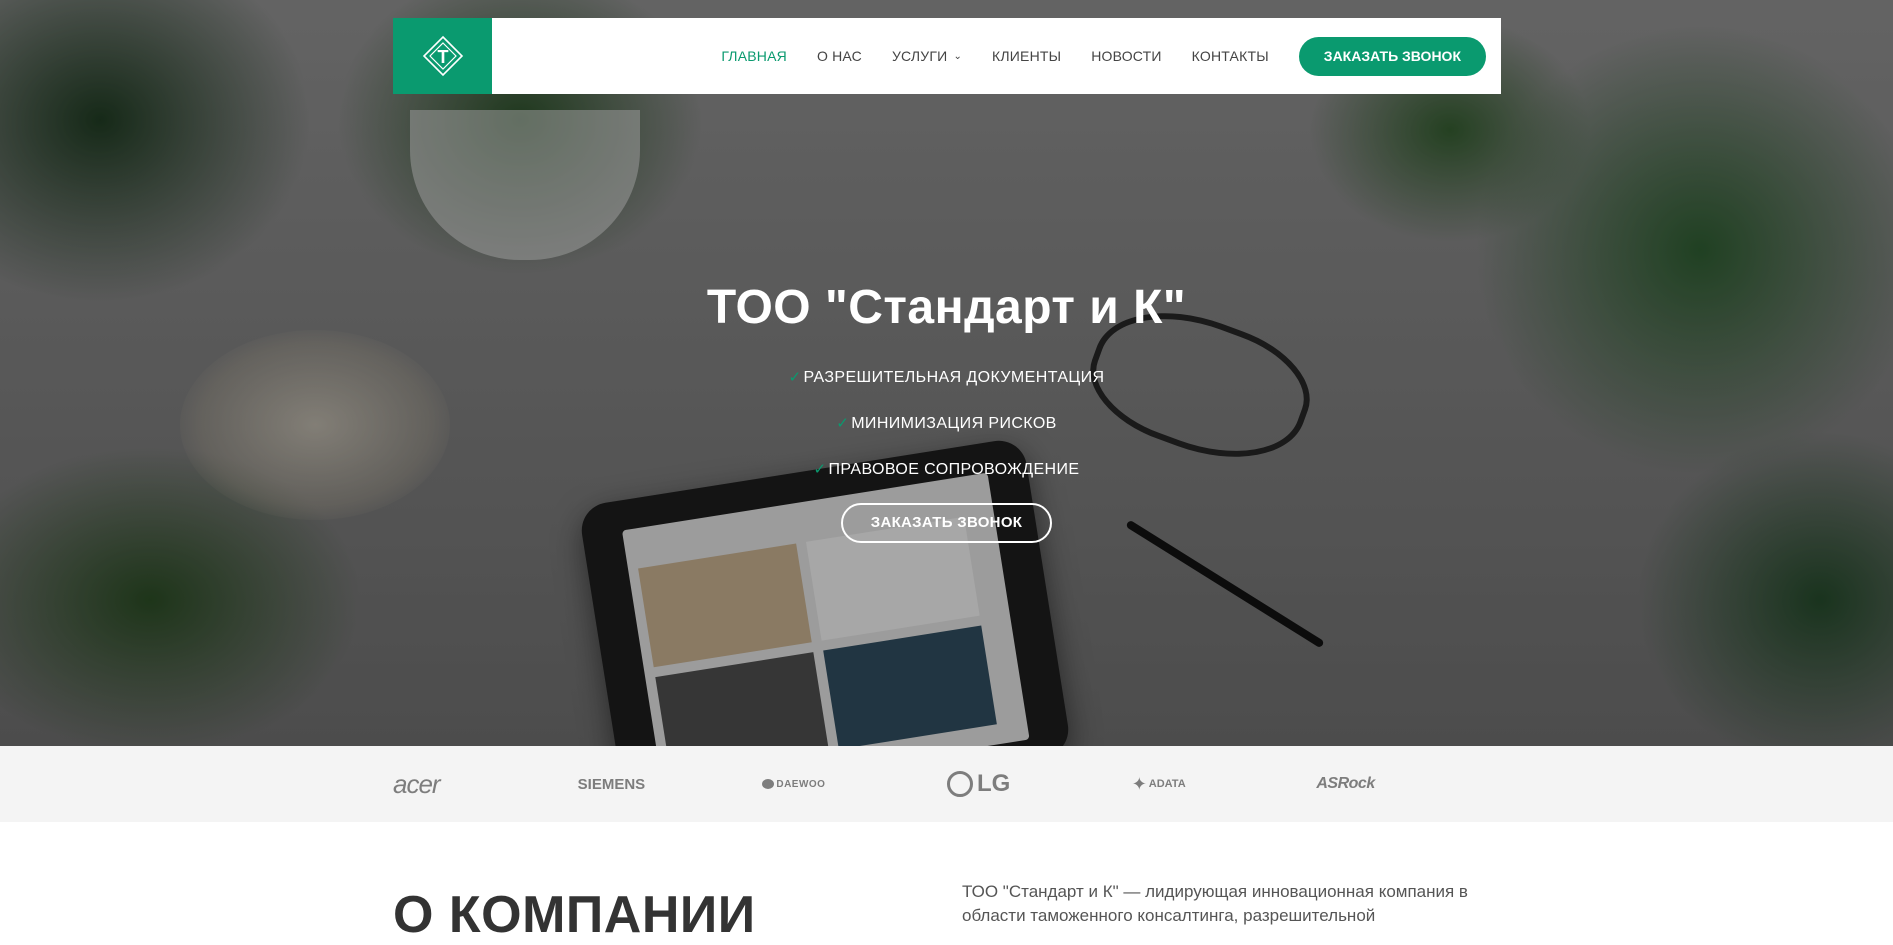  I want to click on site-logo: Т, so click(442, 56).